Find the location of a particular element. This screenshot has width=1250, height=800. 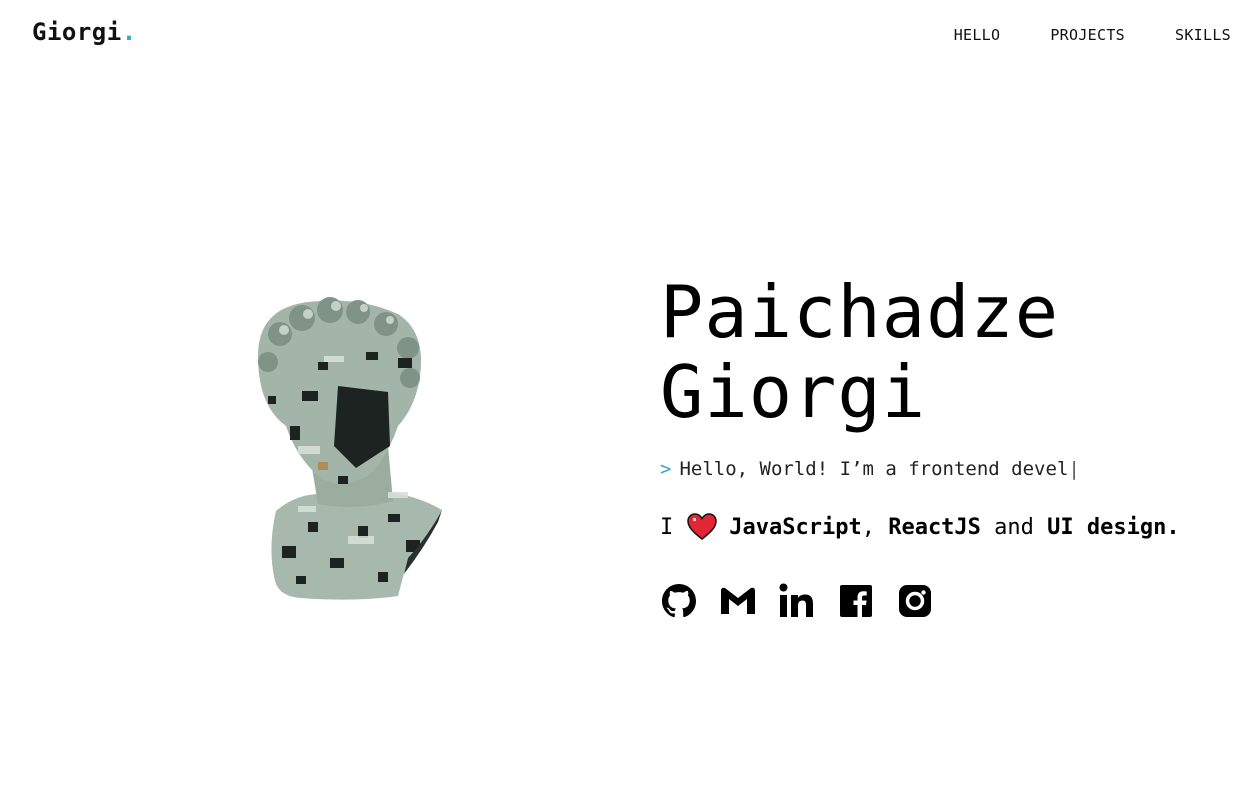

linkedin-link is located at coordinates (797, 601).